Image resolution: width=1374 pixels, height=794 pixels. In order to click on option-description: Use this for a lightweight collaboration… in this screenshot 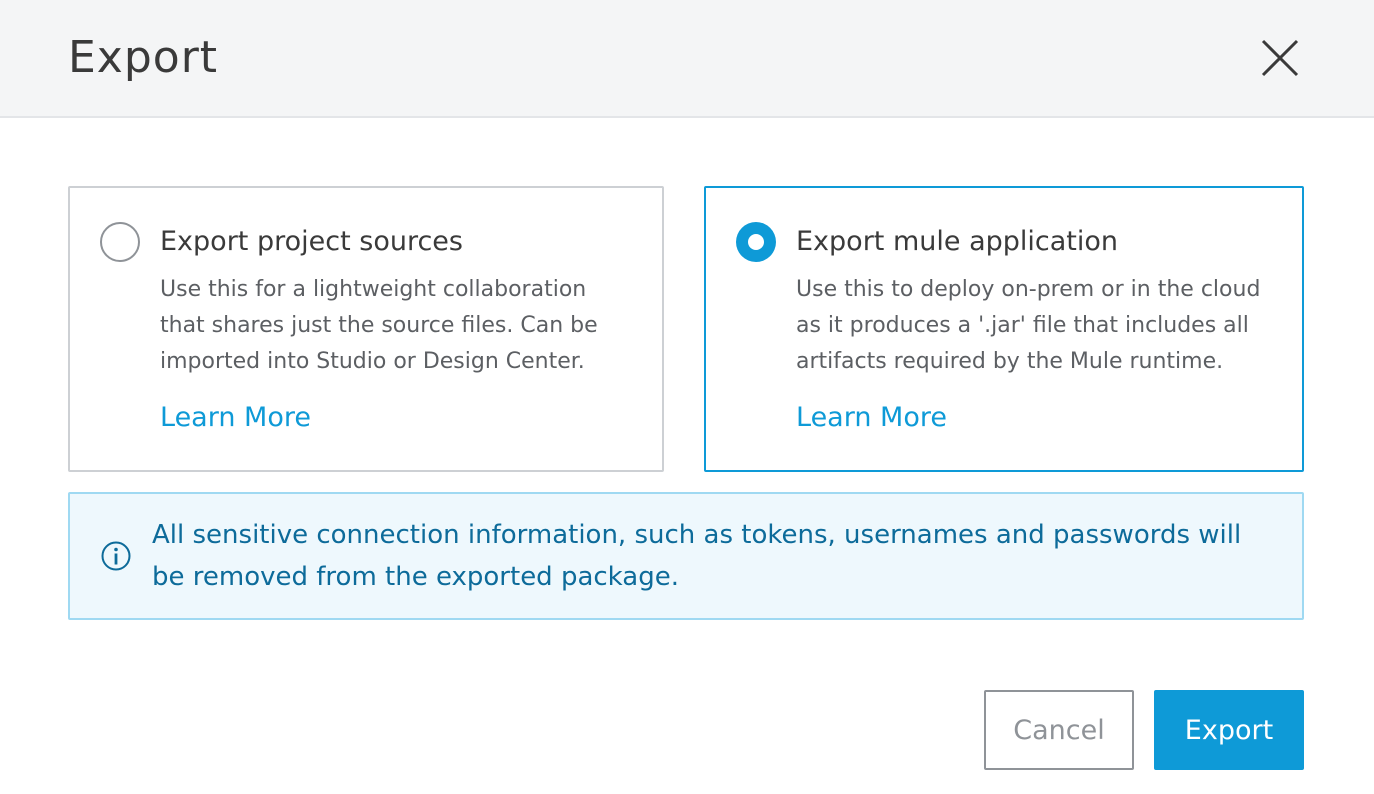, I will do `click(379, 325)`.